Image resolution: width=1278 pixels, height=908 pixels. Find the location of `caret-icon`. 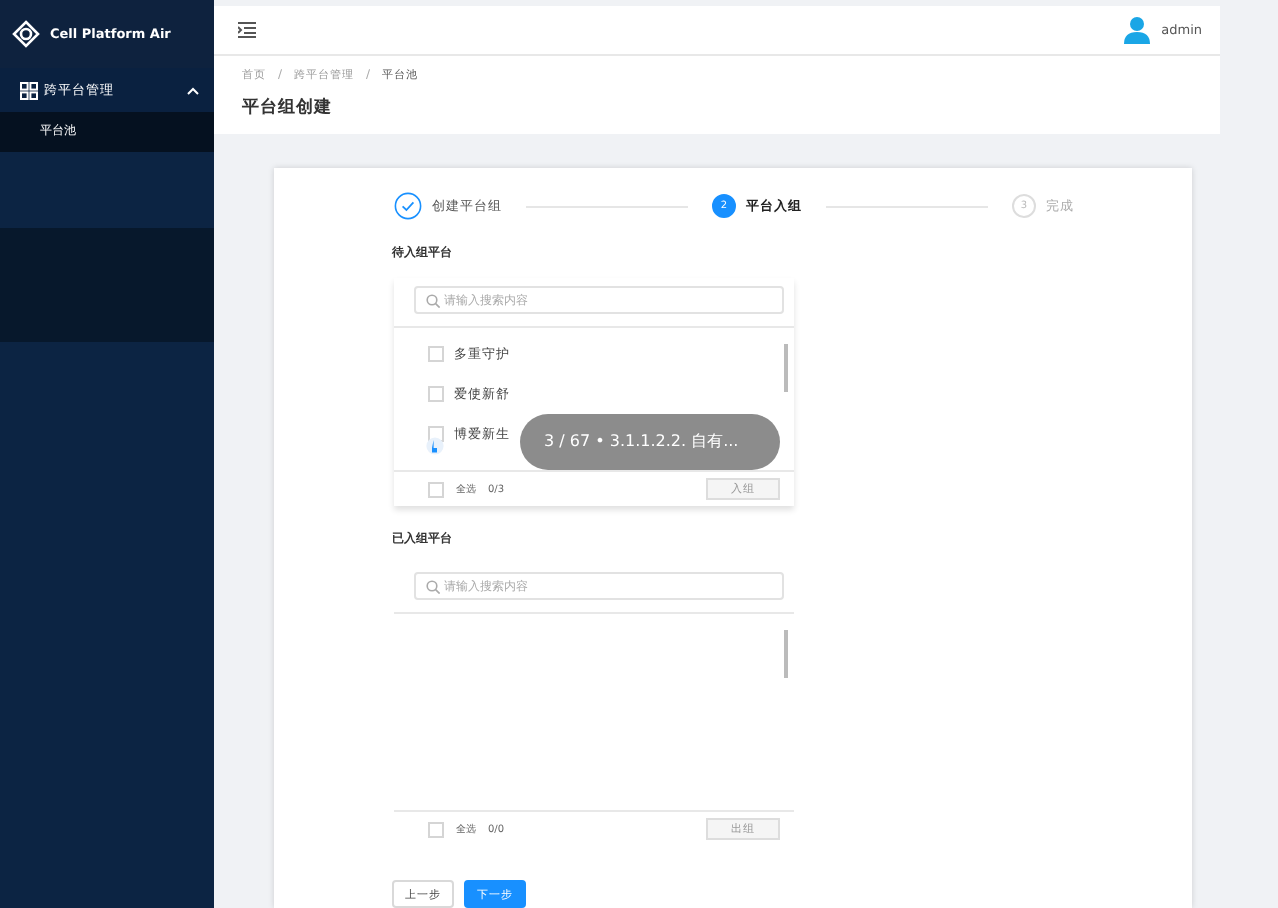

caret-icon is located at coordinates (193, 90).